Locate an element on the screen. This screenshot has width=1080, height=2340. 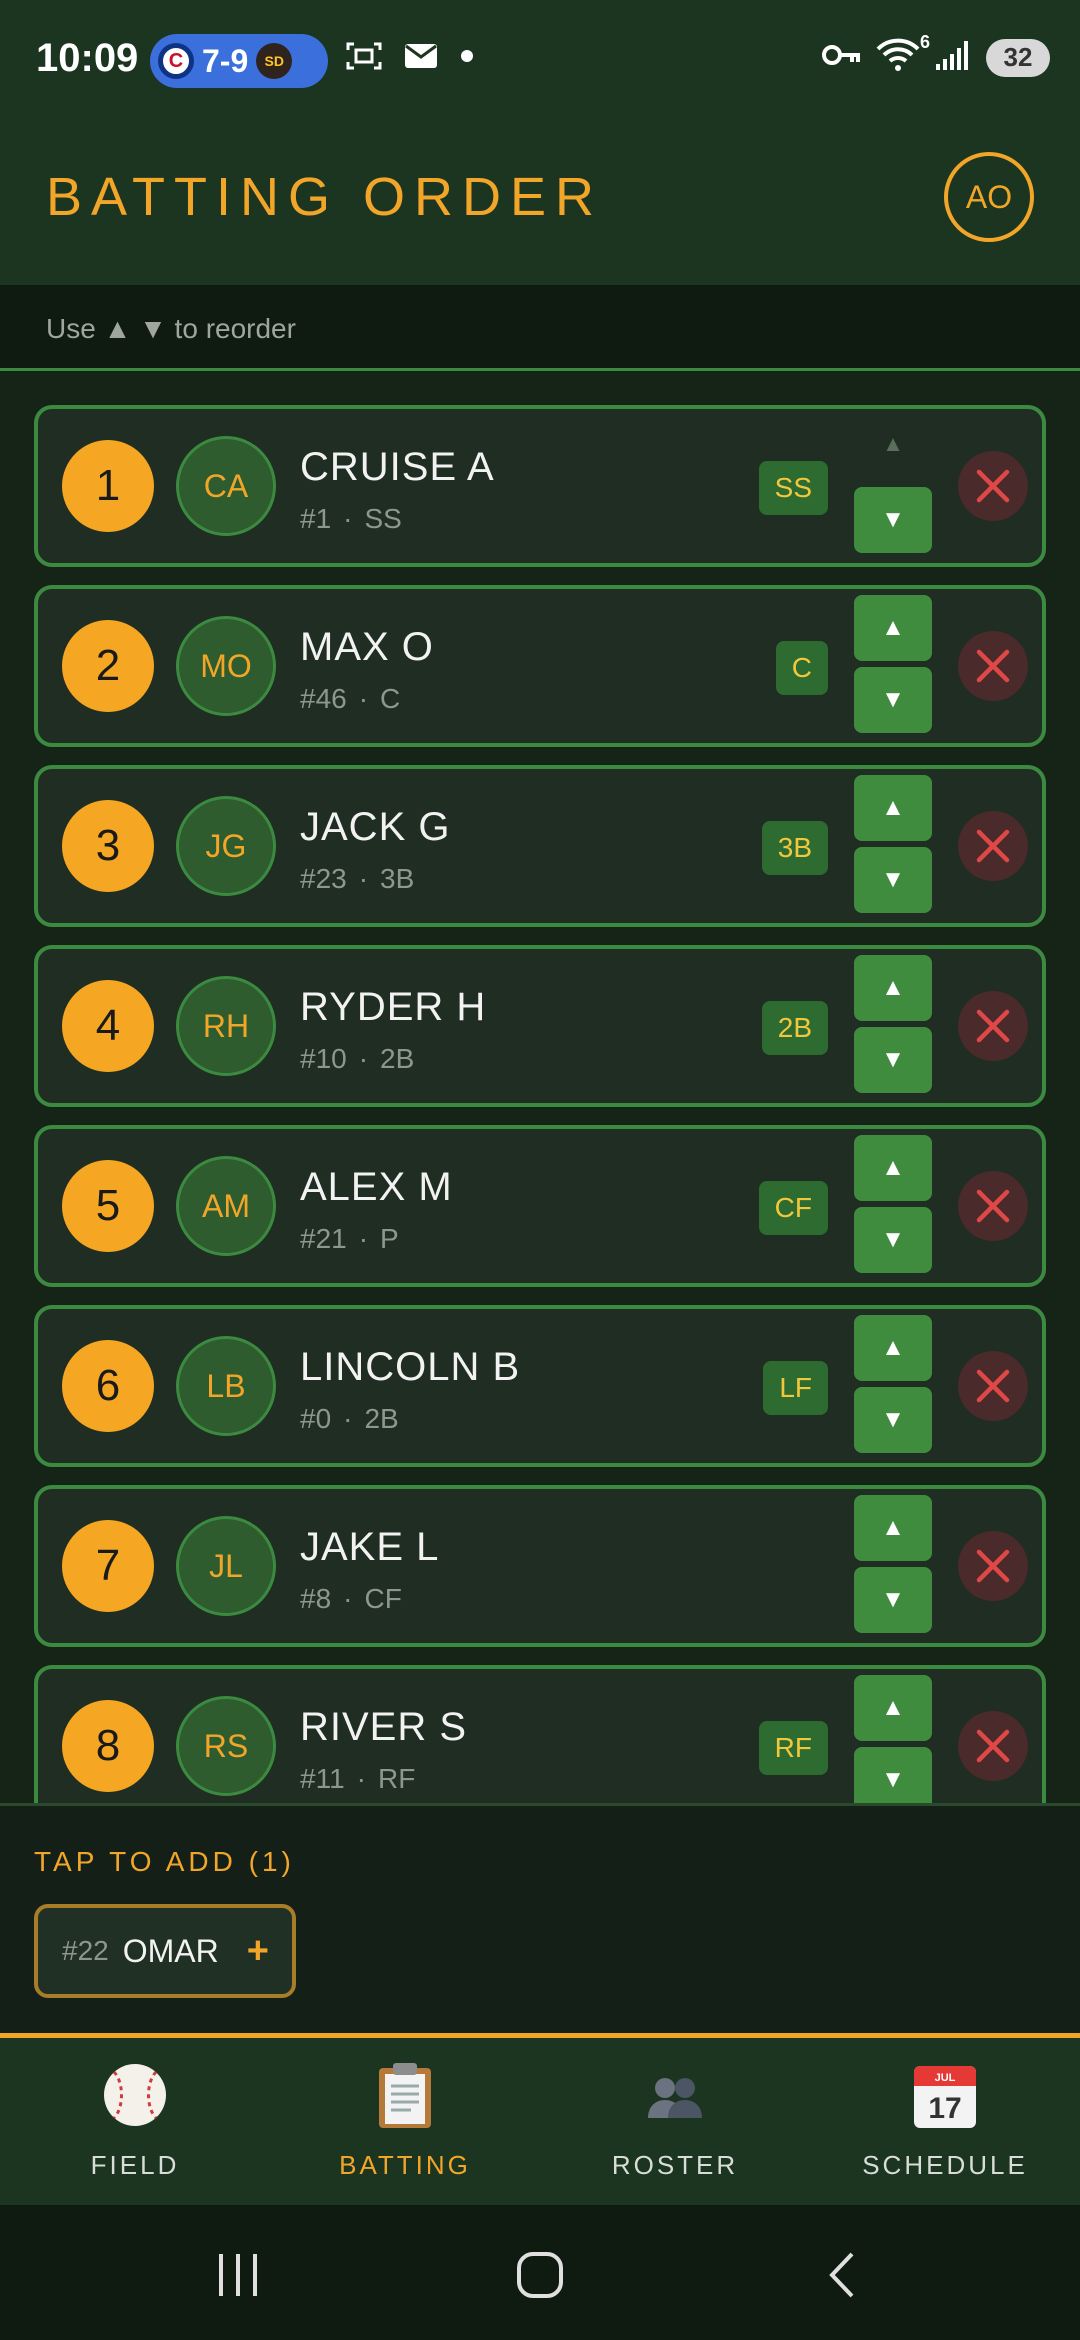
home-button is located at coordinates (540, 2275).